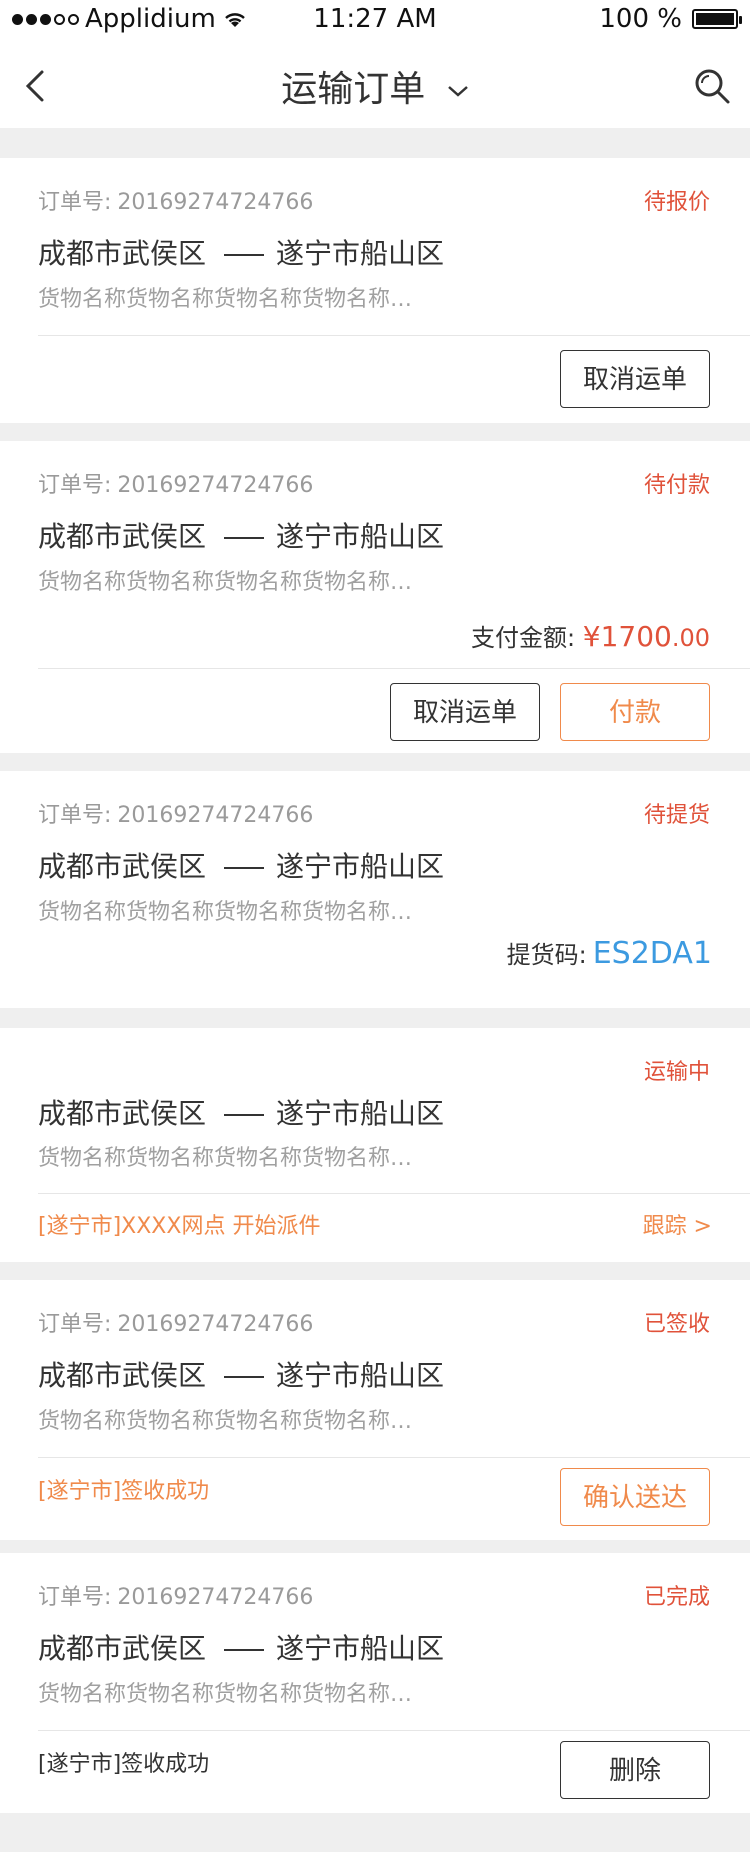 The width and height of the screenshot is (750, 1852). I want to click on status-badge: 待付款, so click(676, 485).